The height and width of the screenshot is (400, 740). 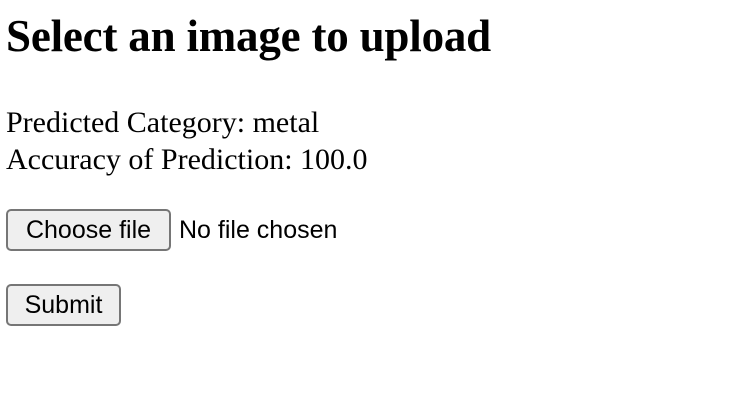 What do you see at coordinates (258, 229) in the screenshot?
I see `file-status-text: No file chosen` at bounding box center [258, 229].